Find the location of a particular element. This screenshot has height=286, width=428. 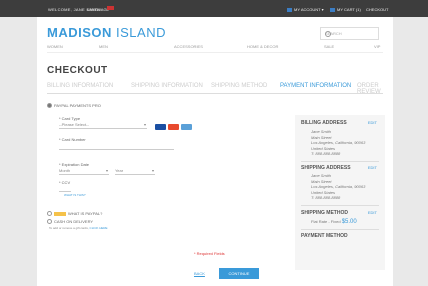

gift-card-text: To add or remove a gift cards, is located at coordinates (69, 228).